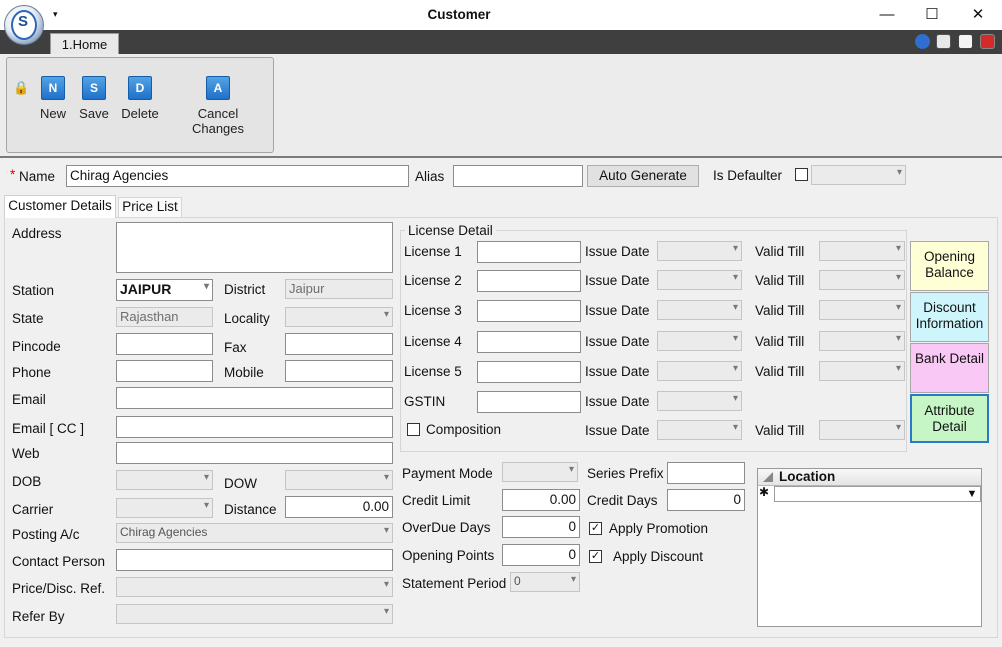  I want to click on dob-picker, so click(164, 480).